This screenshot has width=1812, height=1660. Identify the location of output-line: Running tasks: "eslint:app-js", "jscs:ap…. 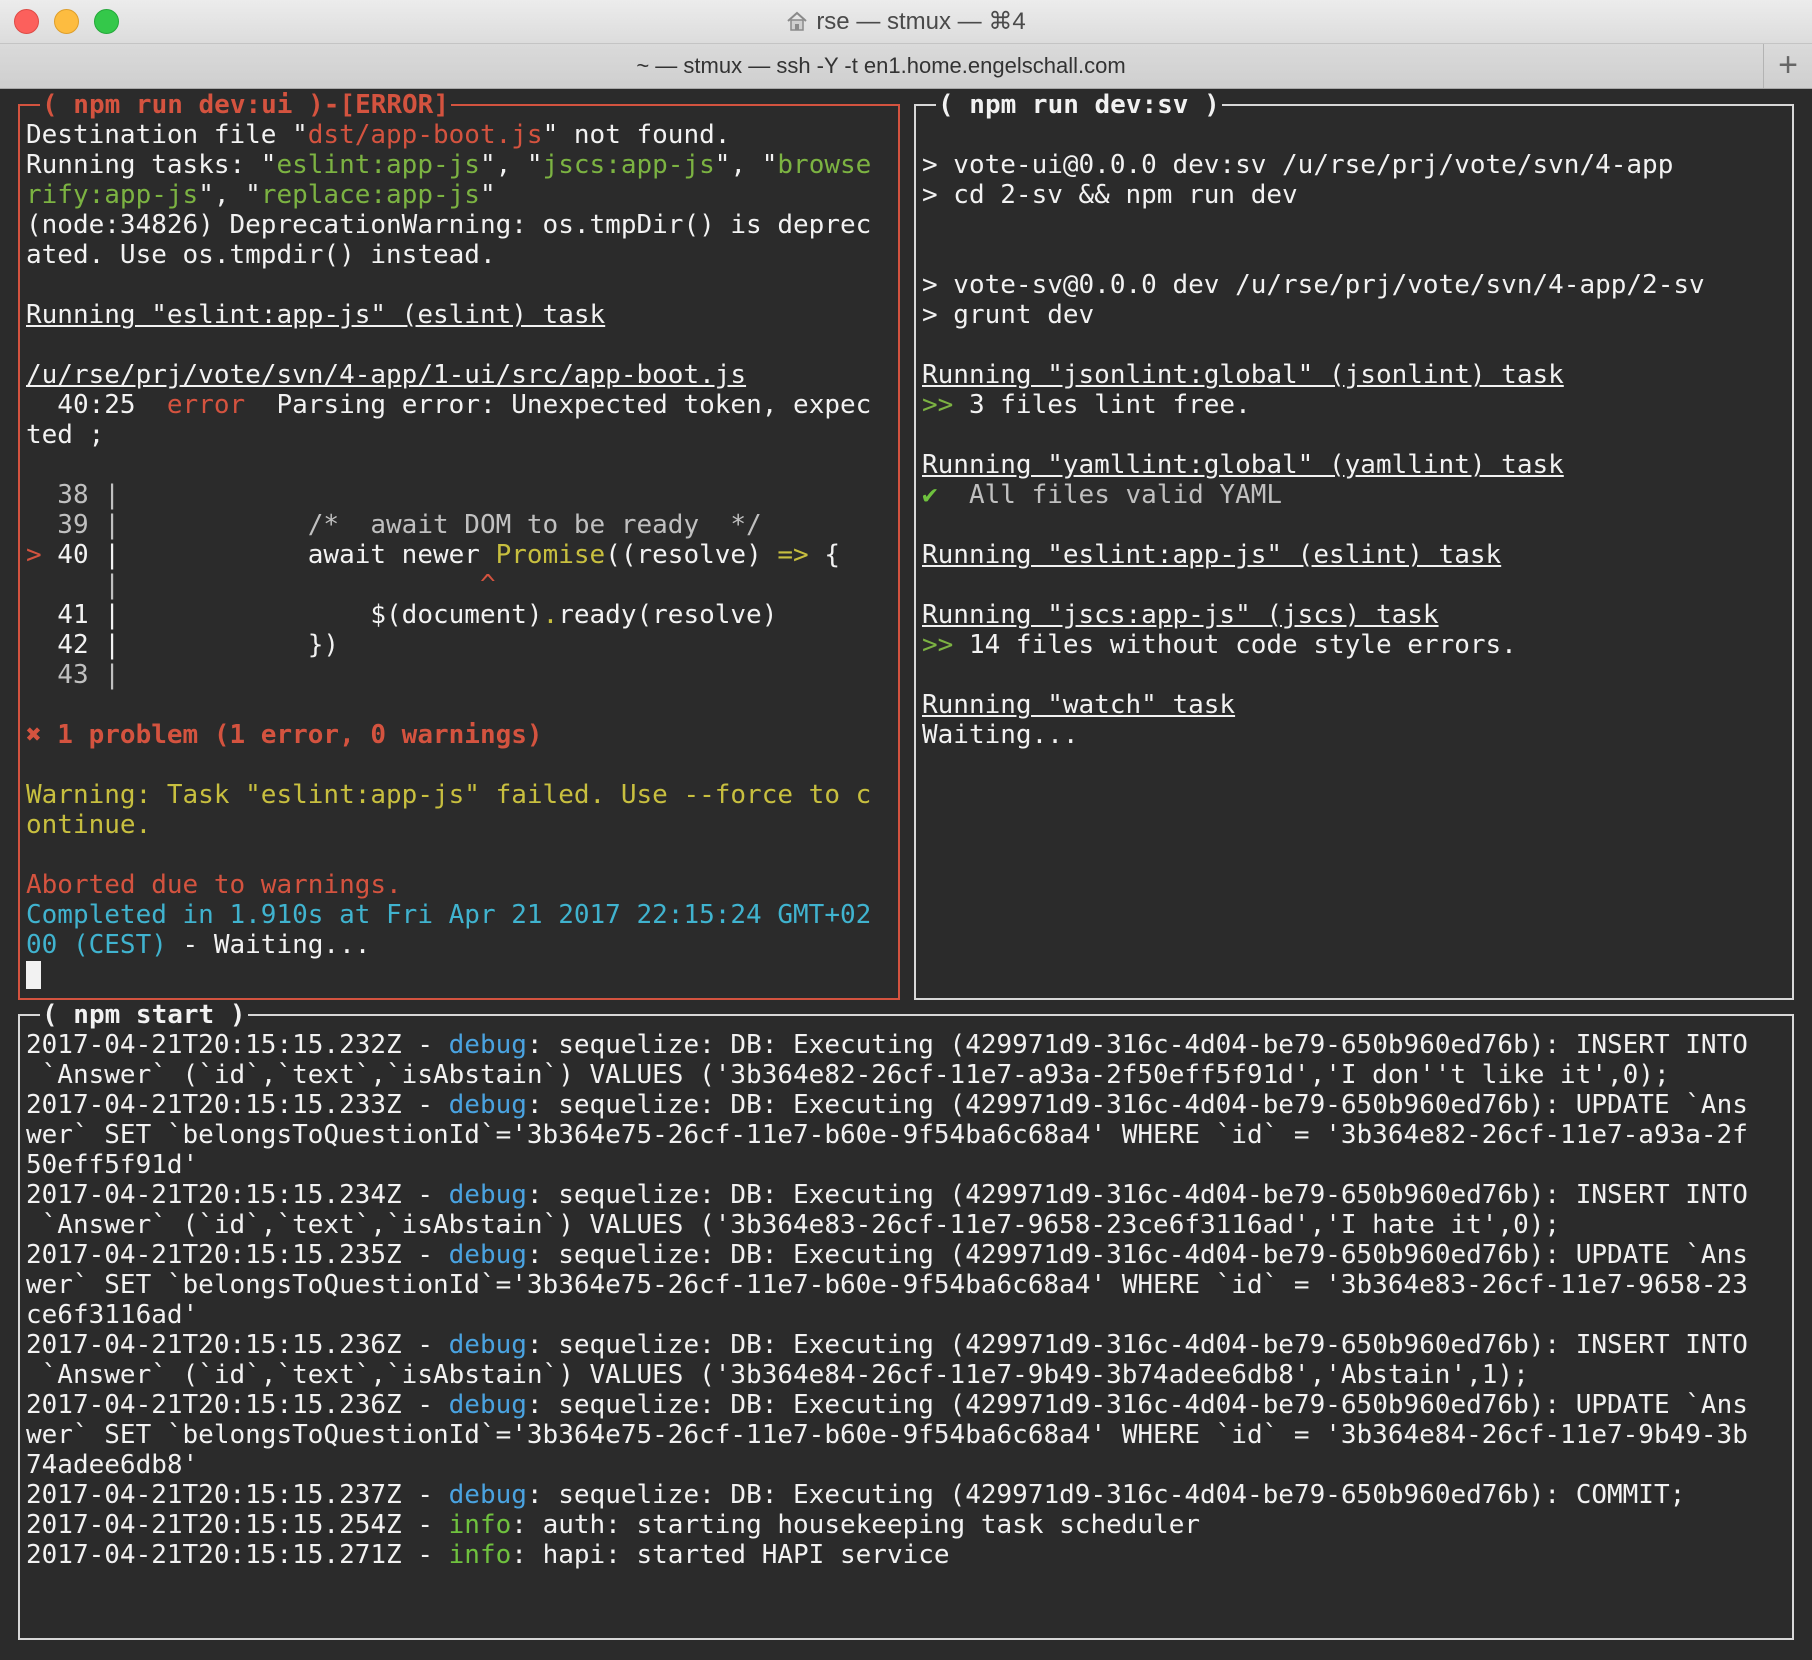
(449, 165).